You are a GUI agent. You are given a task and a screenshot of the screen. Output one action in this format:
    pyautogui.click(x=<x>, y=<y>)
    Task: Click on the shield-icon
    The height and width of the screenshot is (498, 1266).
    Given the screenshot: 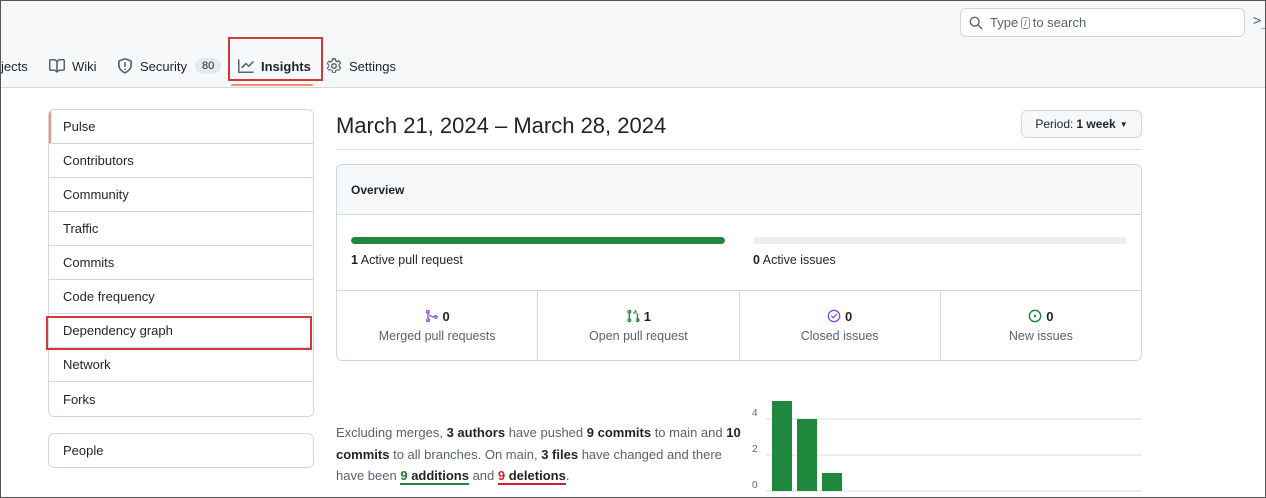 What is the action you would take?
    pyautogui.click(x=125, y=66)
    